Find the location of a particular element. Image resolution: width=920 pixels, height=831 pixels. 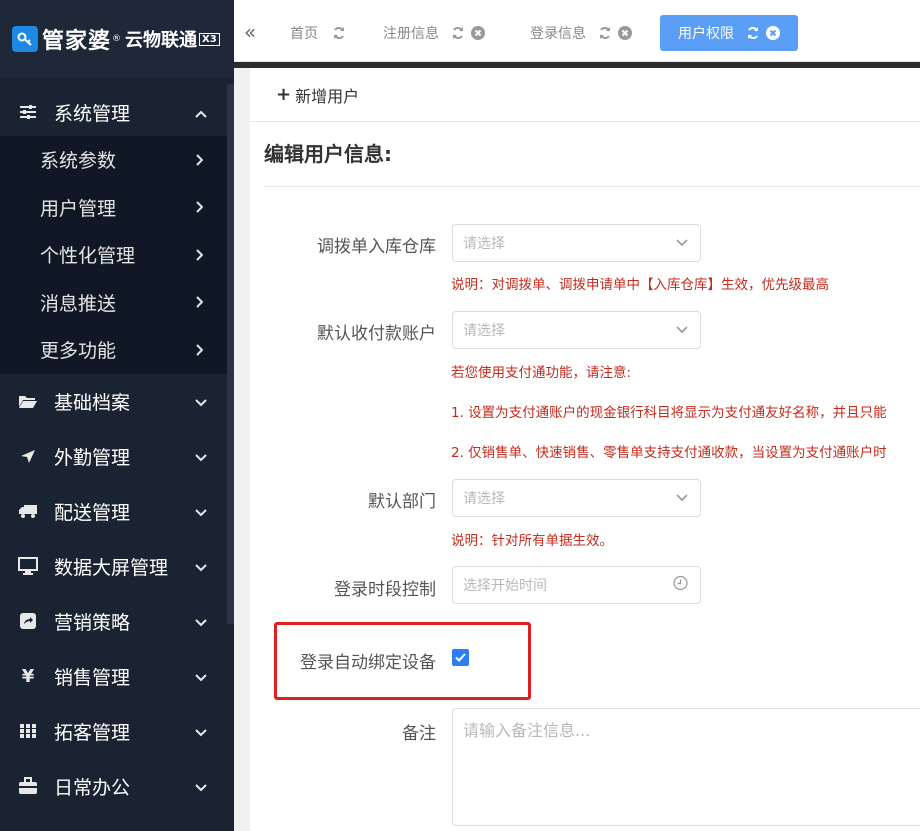

menu-group-field-work: 外勤管理 is located at coordinates (113, 456).